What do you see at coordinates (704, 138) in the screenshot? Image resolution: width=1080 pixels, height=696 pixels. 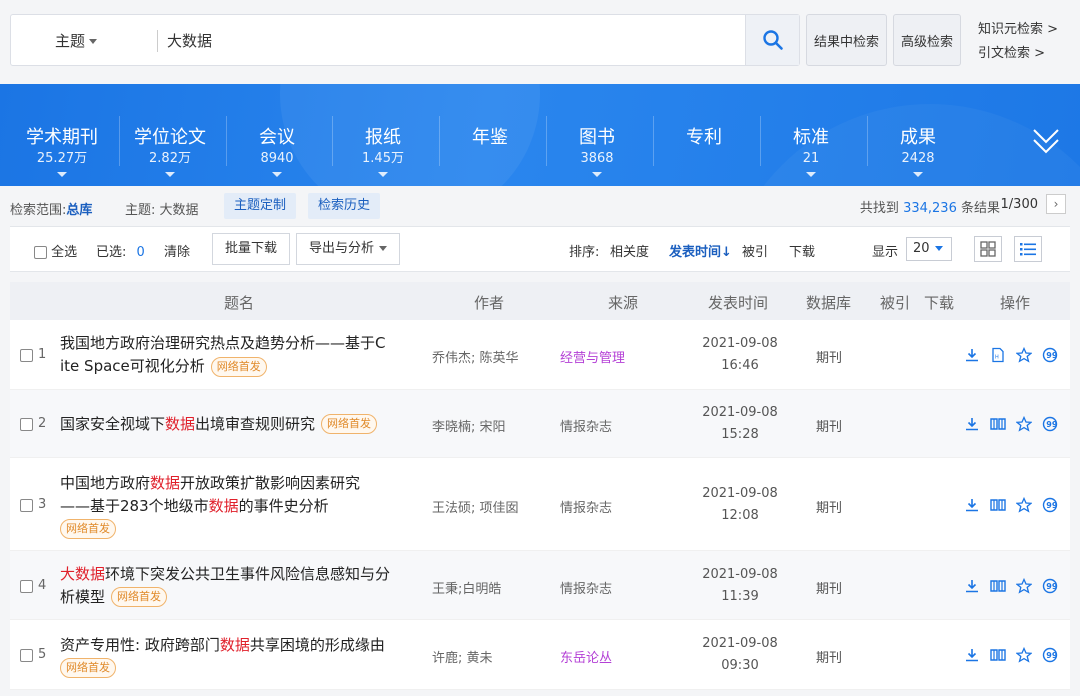 I see `nav-item-6: 专利` at bounding box center [704, 138].